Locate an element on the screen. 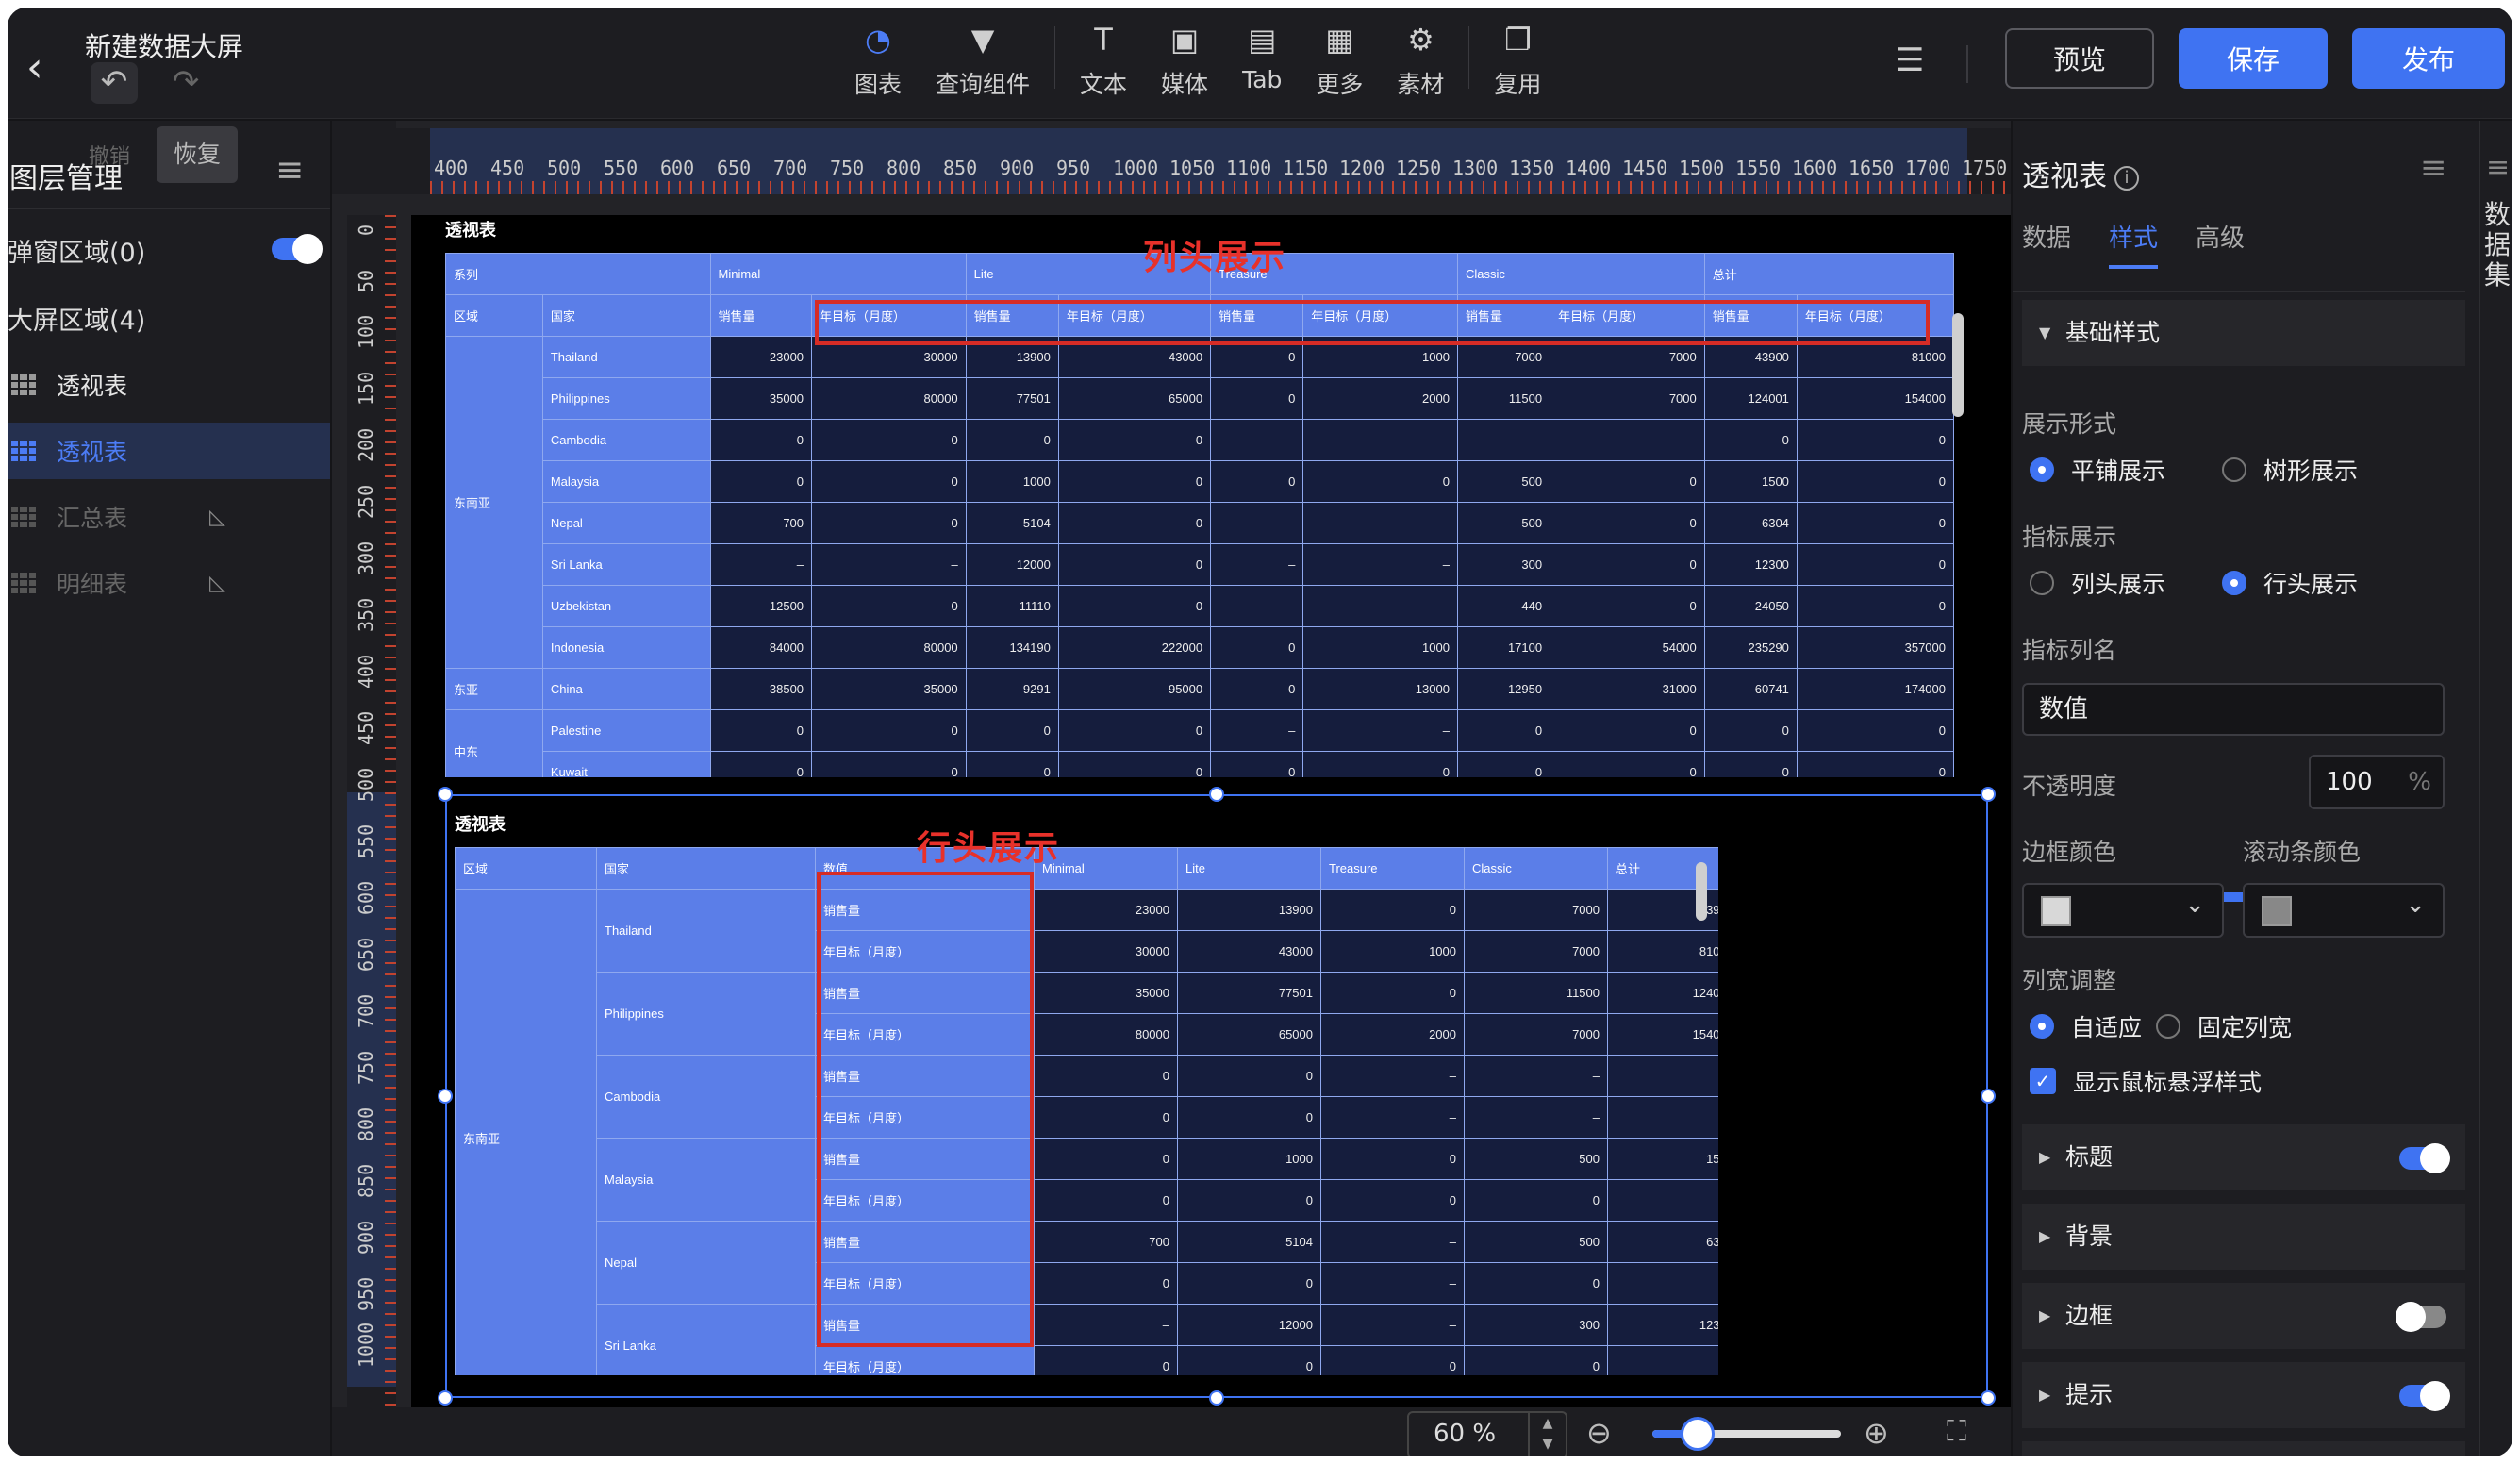 The image size is (2520, 1464). scrollbar-color-picker: ⌄ is located at coordinates (2344, 910).